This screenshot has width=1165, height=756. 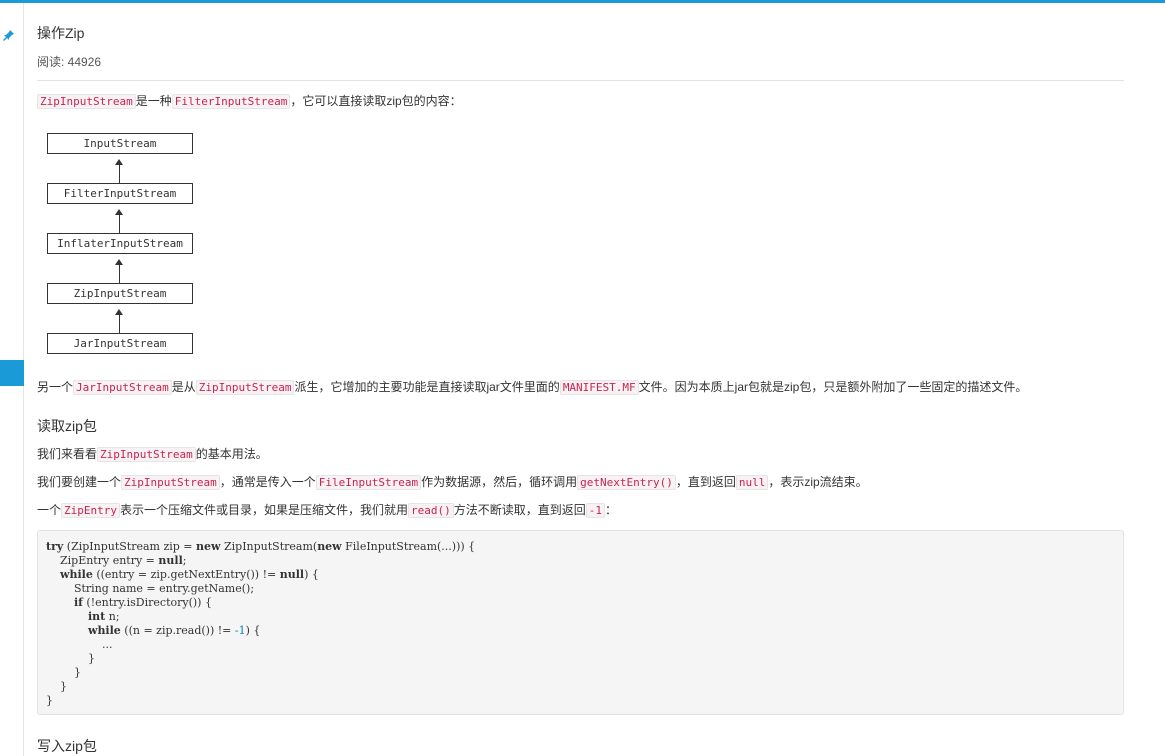 What do you see at coordinates (120, 293) in the screenshot?
I see `diagram-box: ZipInputStream` at bounding box center [120, 293].